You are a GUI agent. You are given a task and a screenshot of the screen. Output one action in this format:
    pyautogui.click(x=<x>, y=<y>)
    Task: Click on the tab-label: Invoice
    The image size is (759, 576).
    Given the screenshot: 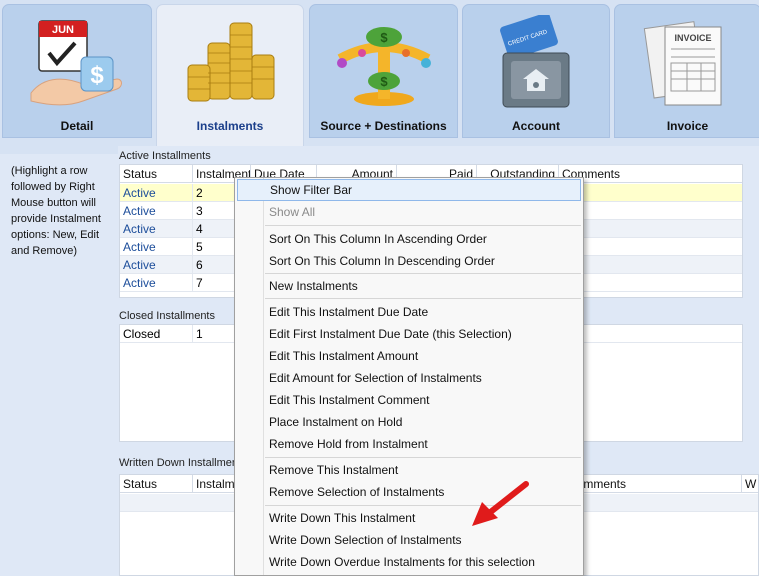 What is the action you would take?
    pyautogui.click(x=687, y=126)
    